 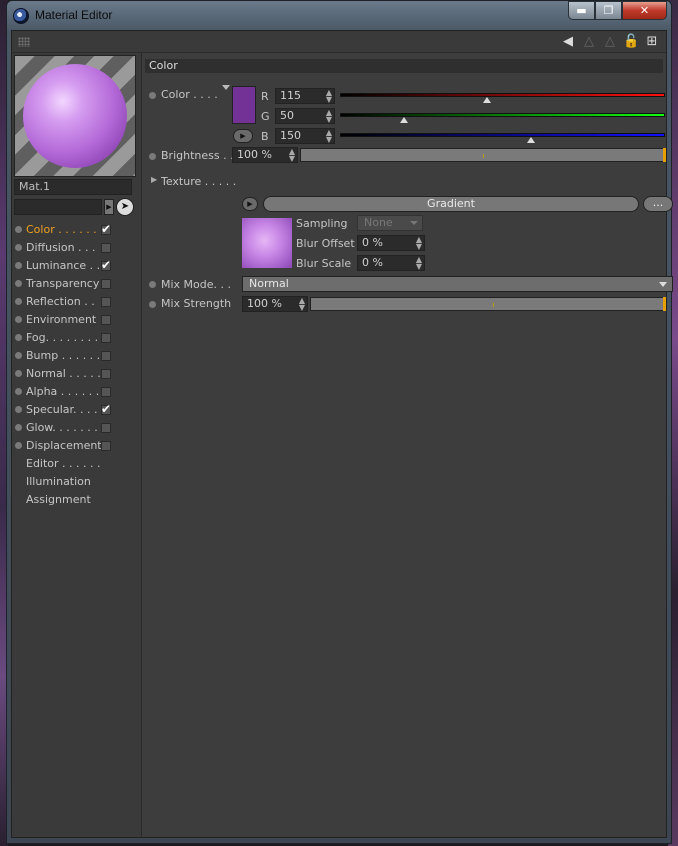 What do you see at coordinates (265, 155) in the screenshot?
I see `brightness-input: 100 % ▲ ▼` at bounding box center [265, 155].